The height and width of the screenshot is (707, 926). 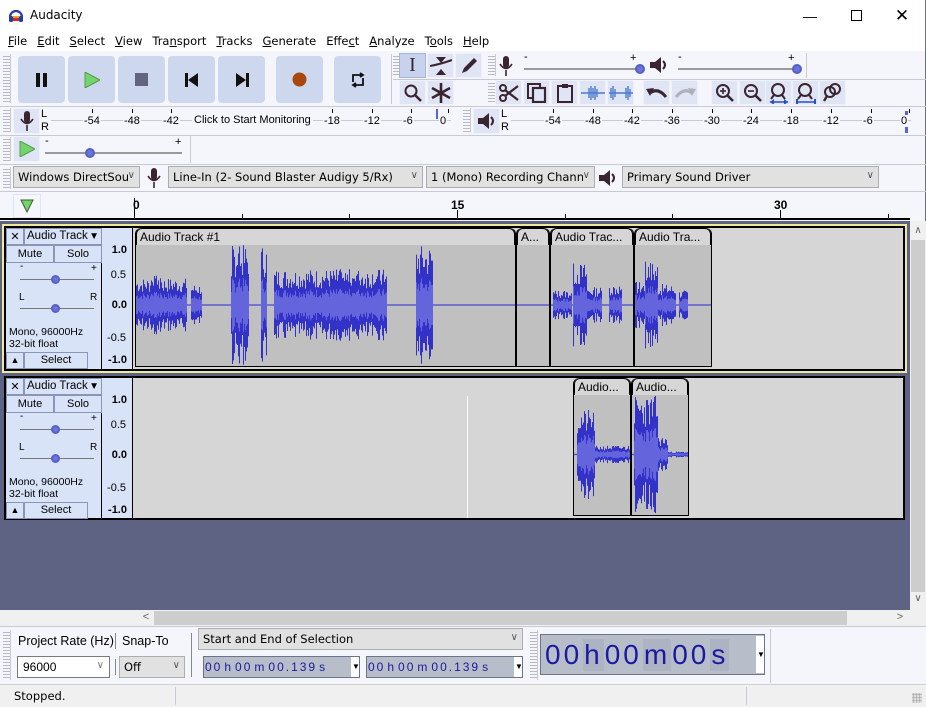 I want to click on paste-button, so click(x=564, y=92).